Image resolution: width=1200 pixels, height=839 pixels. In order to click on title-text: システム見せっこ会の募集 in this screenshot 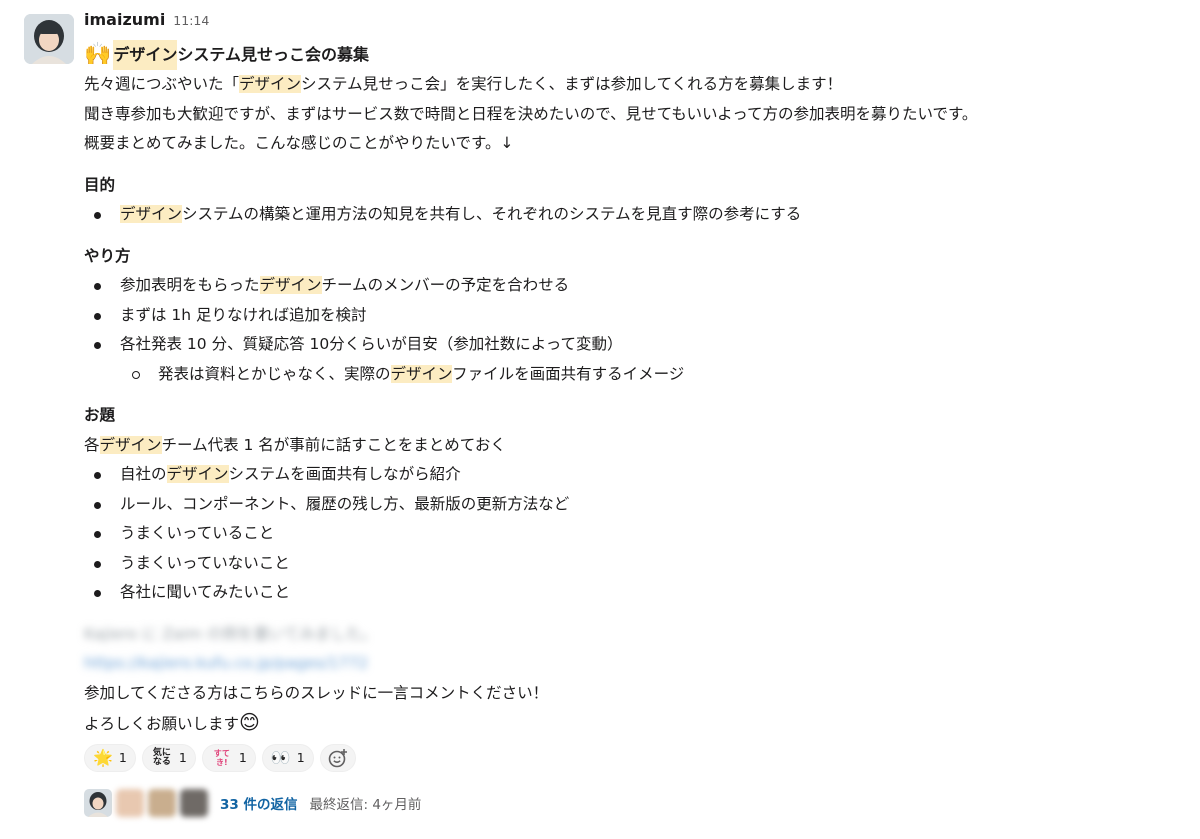, I will do `click(273, 54)`.